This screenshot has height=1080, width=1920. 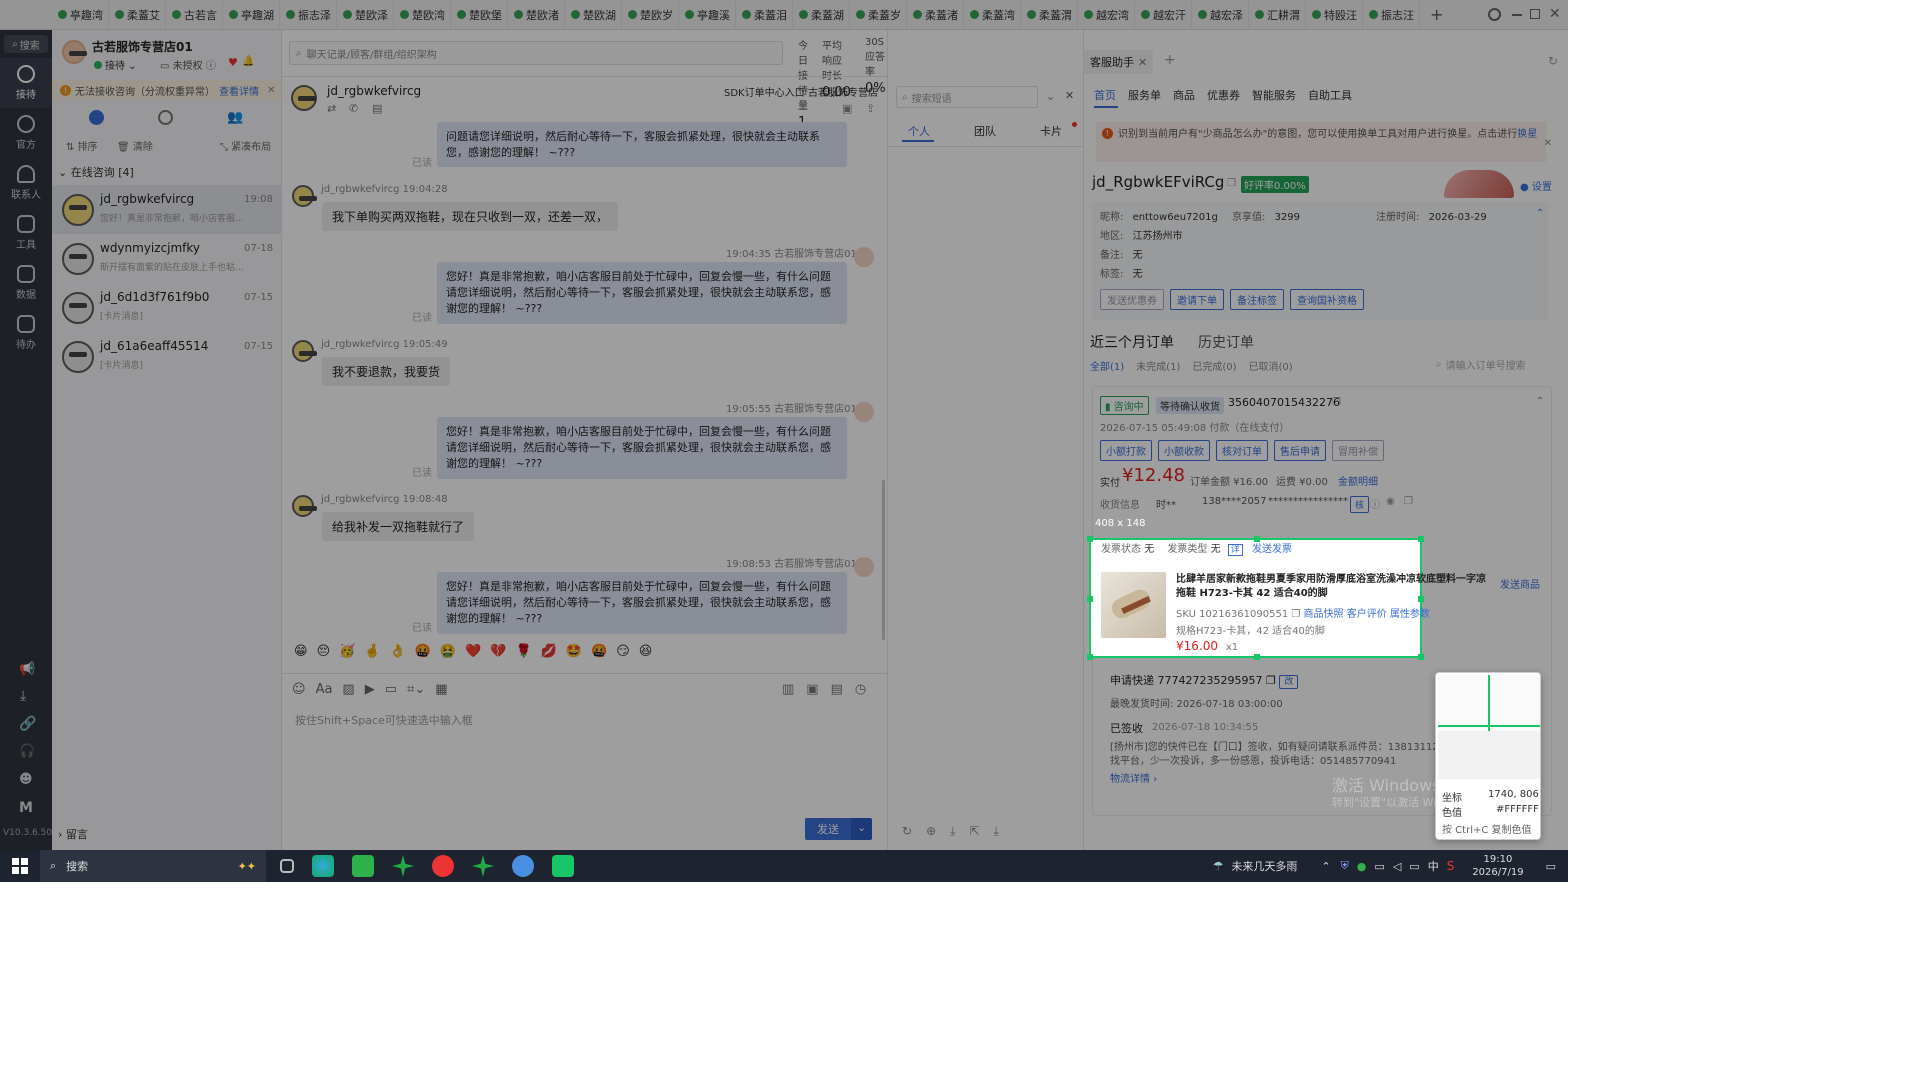 I want to click on emoji-item: 🌹, so click(x=523, y=651).